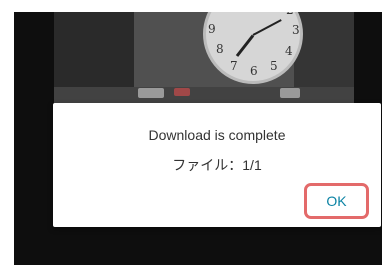 The height and width of the screenshot is (265, 382). Describe the element at coordinates (217, 135) in the screenshot. I see `dialog-message: Download is complete` at that location.